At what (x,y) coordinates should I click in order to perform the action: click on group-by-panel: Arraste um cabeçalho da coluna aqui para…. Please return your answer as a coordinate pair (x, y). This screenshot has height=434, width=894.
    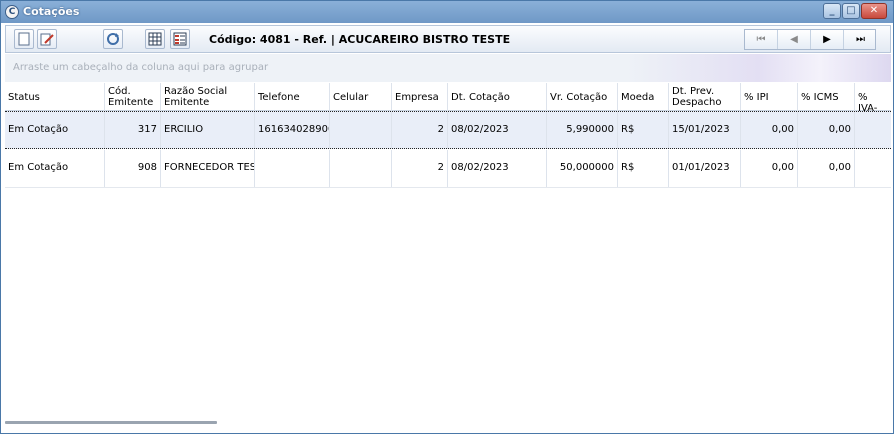
    Looking at the image, I should click on (448, 68).